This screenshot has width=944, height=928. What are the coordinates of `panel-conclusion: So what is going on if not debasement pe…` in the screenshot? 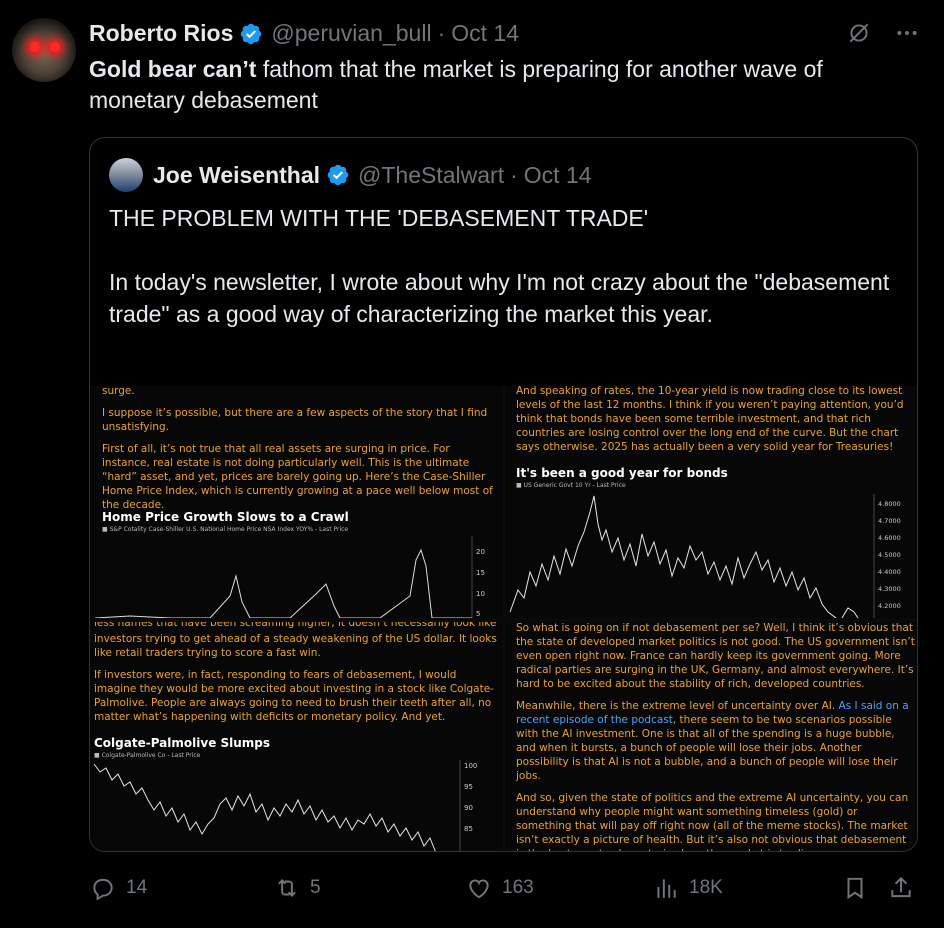 It's located at (711, 736).